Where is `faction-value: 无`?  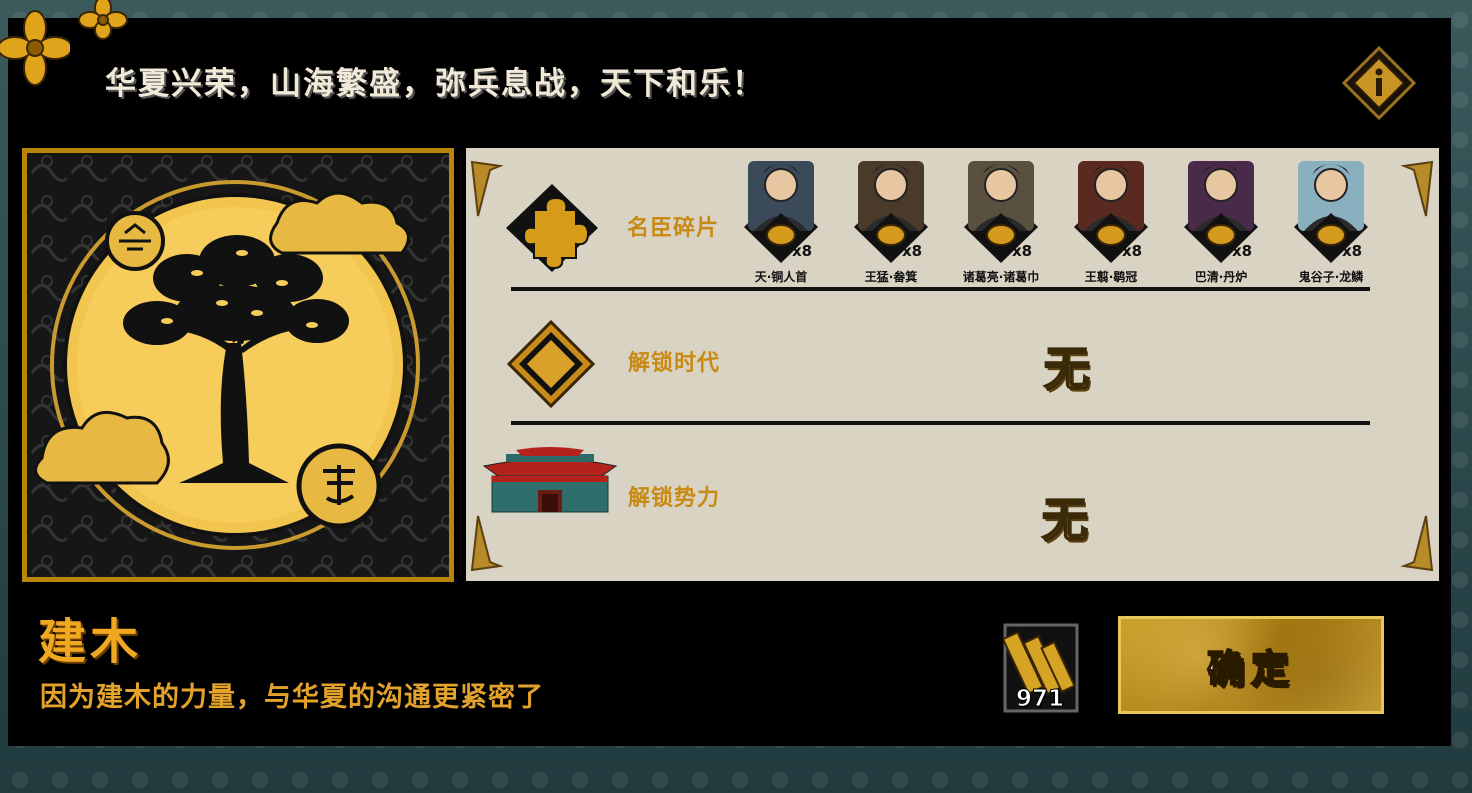 faction-value: 无 is located at coordinates (1065, 520).